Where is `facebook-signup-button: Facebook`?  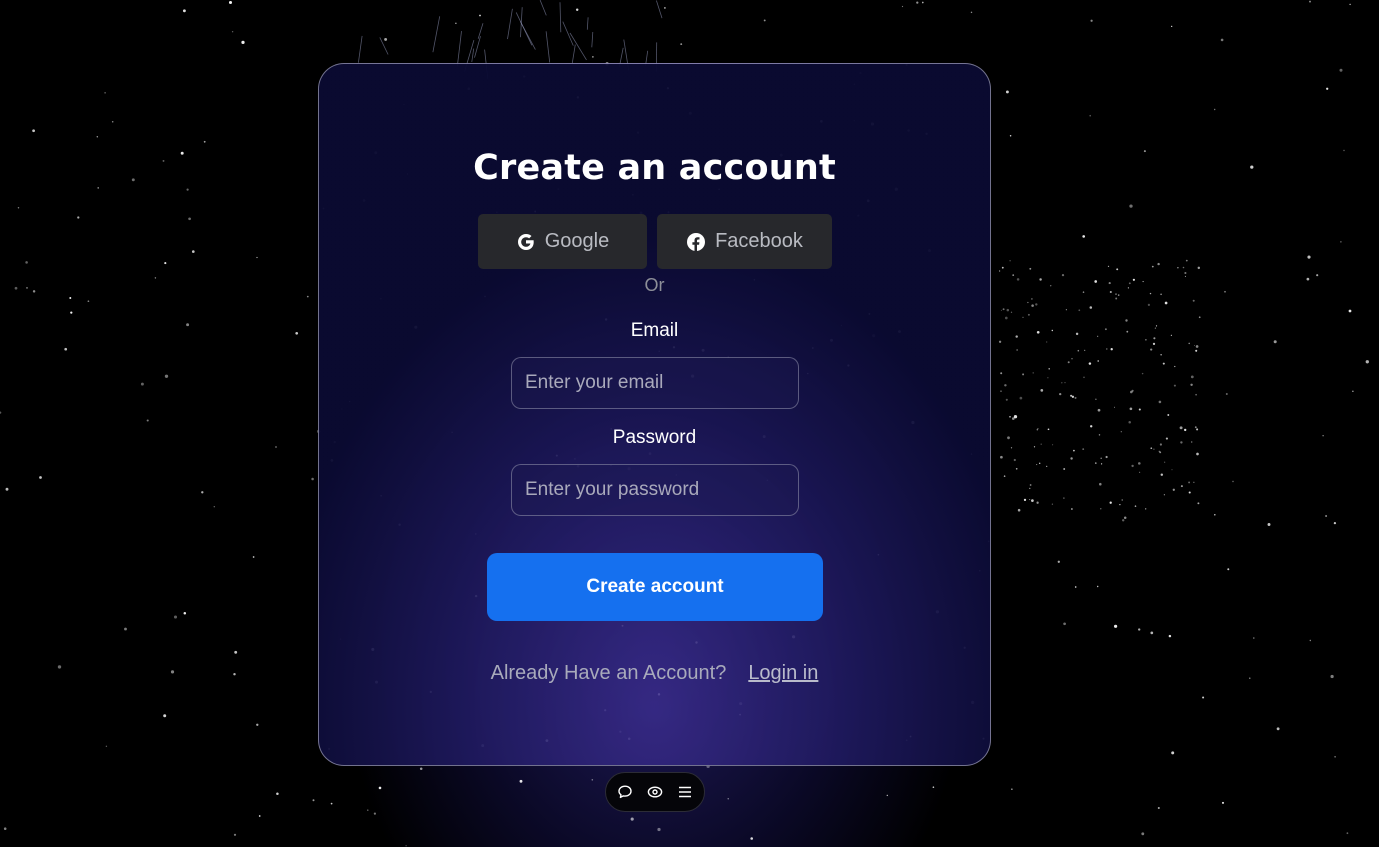 facebook-signup-button: Facebook is located at coordinates (744, 241).